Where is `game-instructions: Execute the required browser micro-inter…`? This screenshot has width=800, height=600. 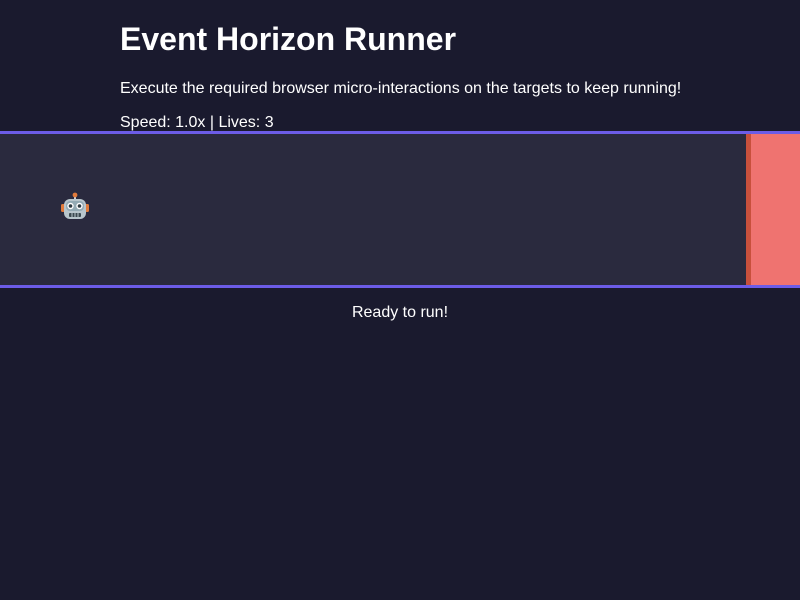
game-instructions: Execute the required browser micro-inter… is located at coordinates (401, 88).